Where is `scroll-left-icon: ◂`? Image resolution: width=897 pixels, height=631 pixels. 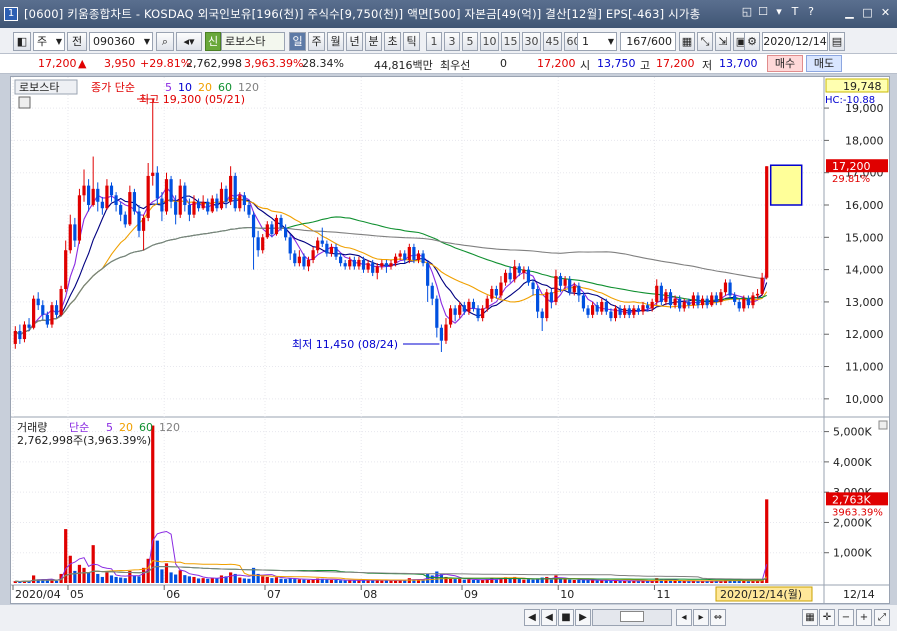
scroll-left-icon: ◂ is located at coordinates (684, 617).